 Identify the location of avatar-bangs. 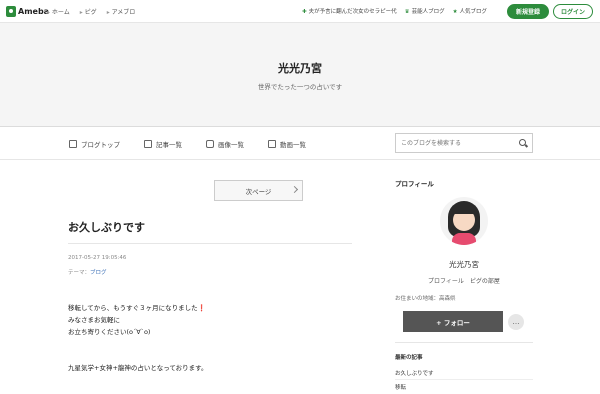
(464, 209).